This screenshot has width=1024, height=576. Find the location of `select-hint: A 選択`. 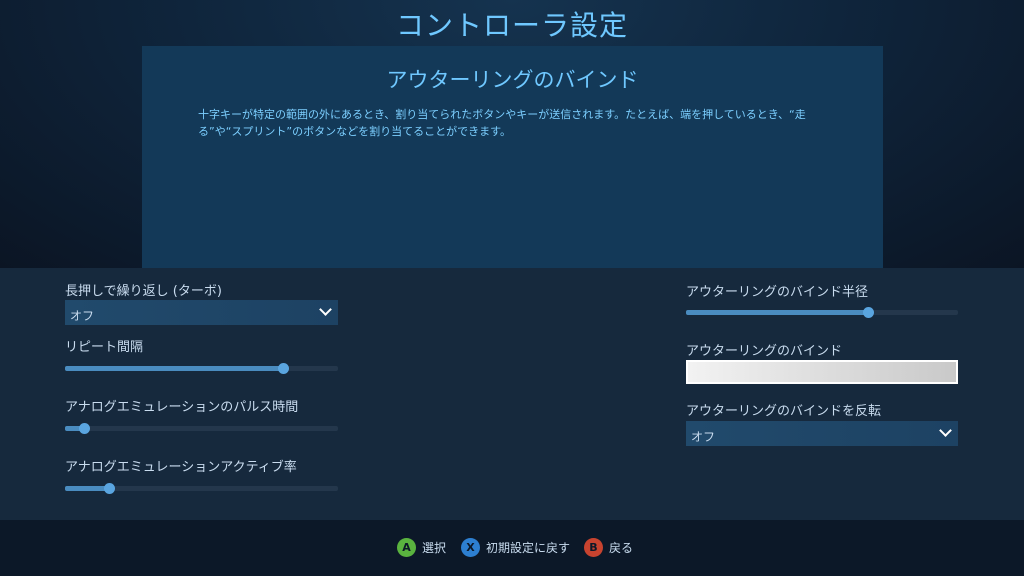

select-hint: A 選択 is located at coordinates (421, 547).